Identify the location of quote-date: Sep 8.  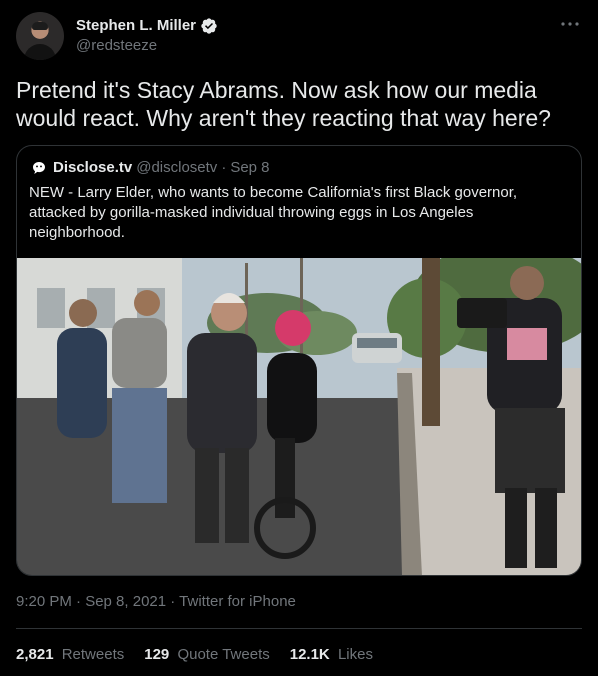
(249, 168).